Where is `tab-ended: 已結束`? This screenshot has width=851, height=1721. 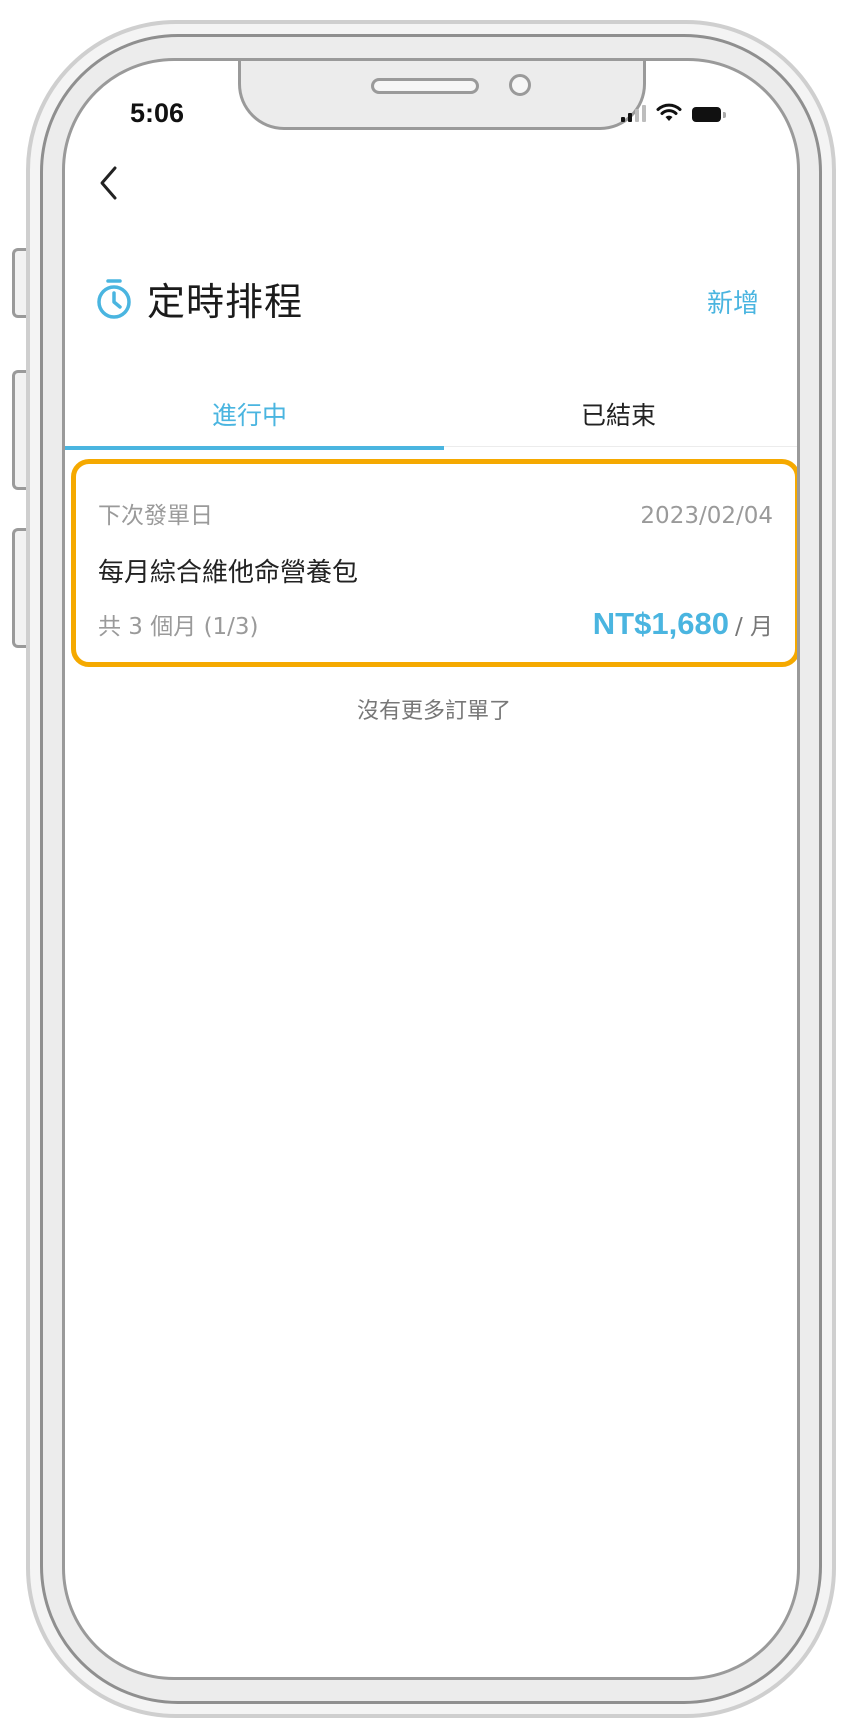
tab-ended: 已結束 is located at coordinates (615, 421).